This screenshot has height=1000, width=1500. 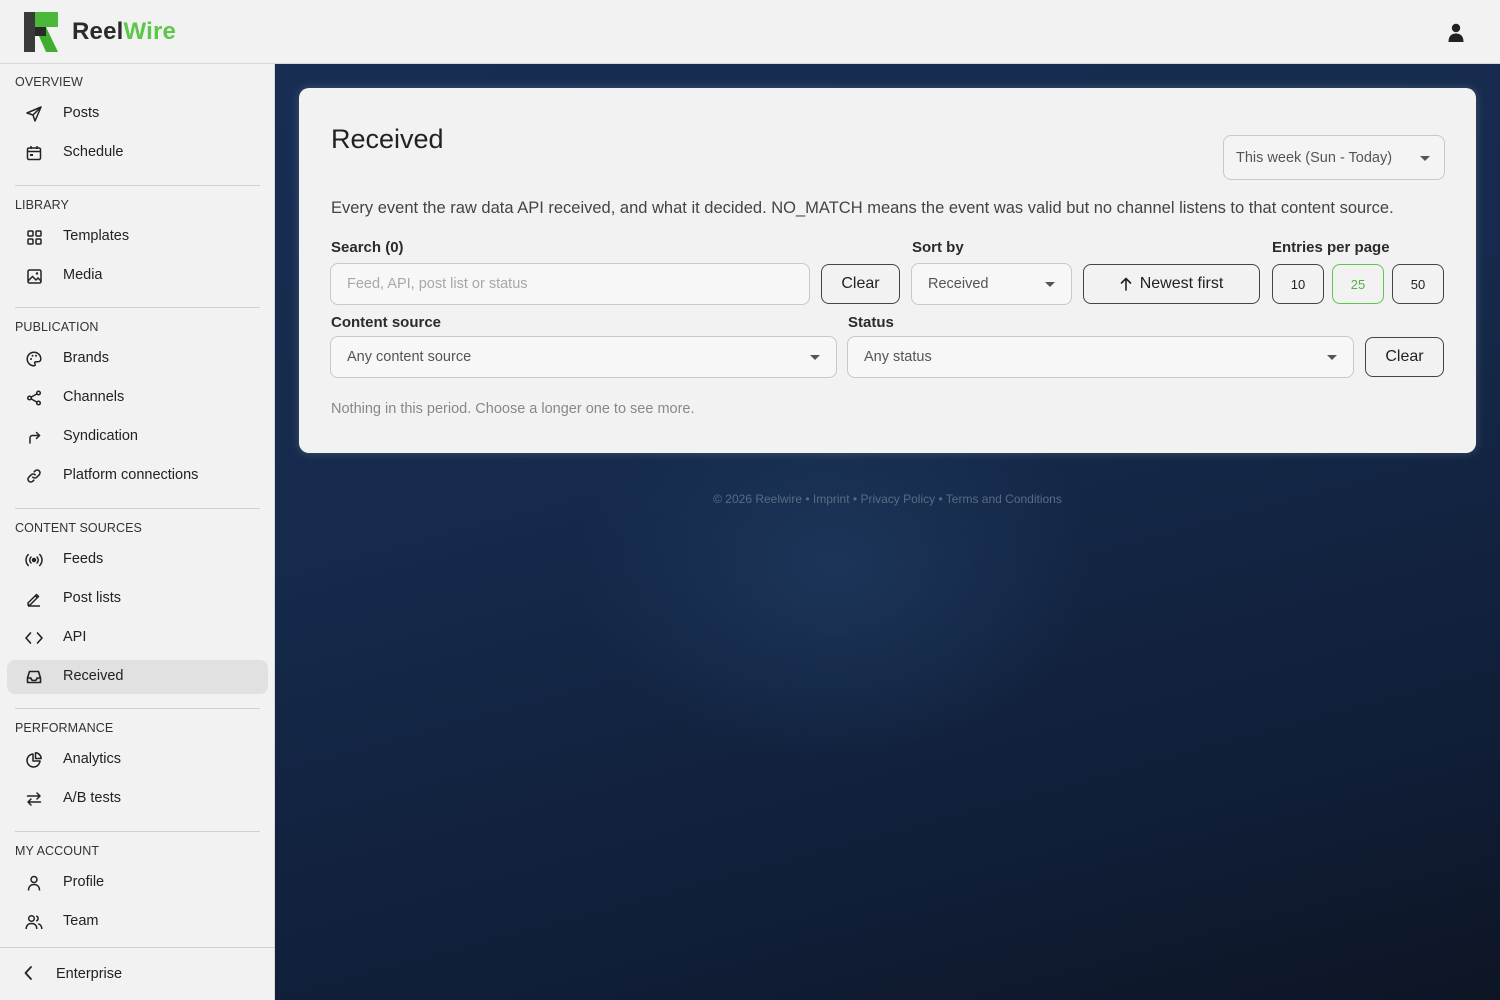 What do you see at coordinates (28, 973) in the screenshot?
I see `chevron-left-icon` at bounding box center [28, 973].